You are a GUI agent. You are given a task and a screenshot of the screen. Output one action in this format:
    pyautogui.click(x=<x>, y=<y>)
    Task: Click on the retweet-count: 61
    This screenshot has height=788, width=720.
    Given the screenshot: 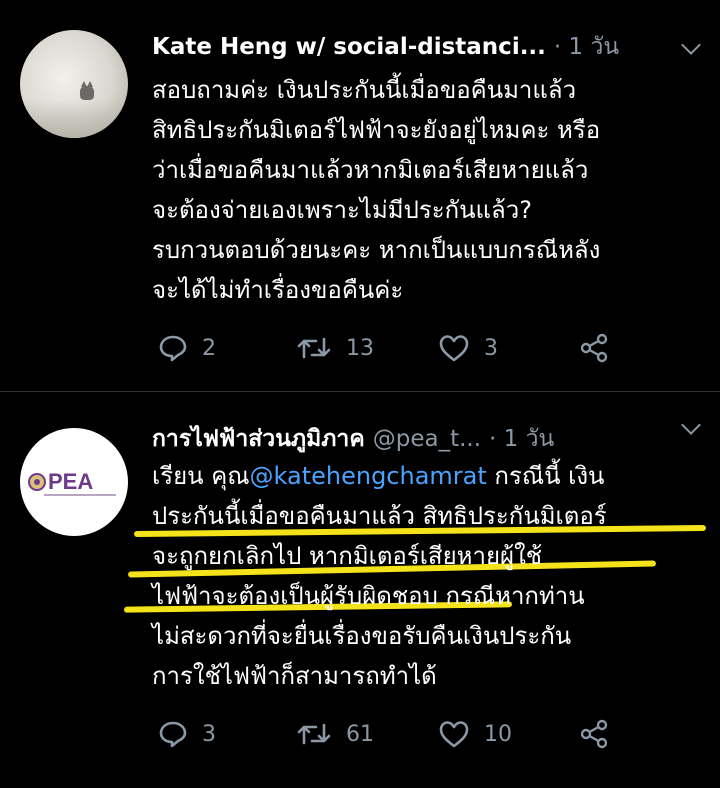 What is the action you would take?
    pyautogui.click(x=360, y=734)
    